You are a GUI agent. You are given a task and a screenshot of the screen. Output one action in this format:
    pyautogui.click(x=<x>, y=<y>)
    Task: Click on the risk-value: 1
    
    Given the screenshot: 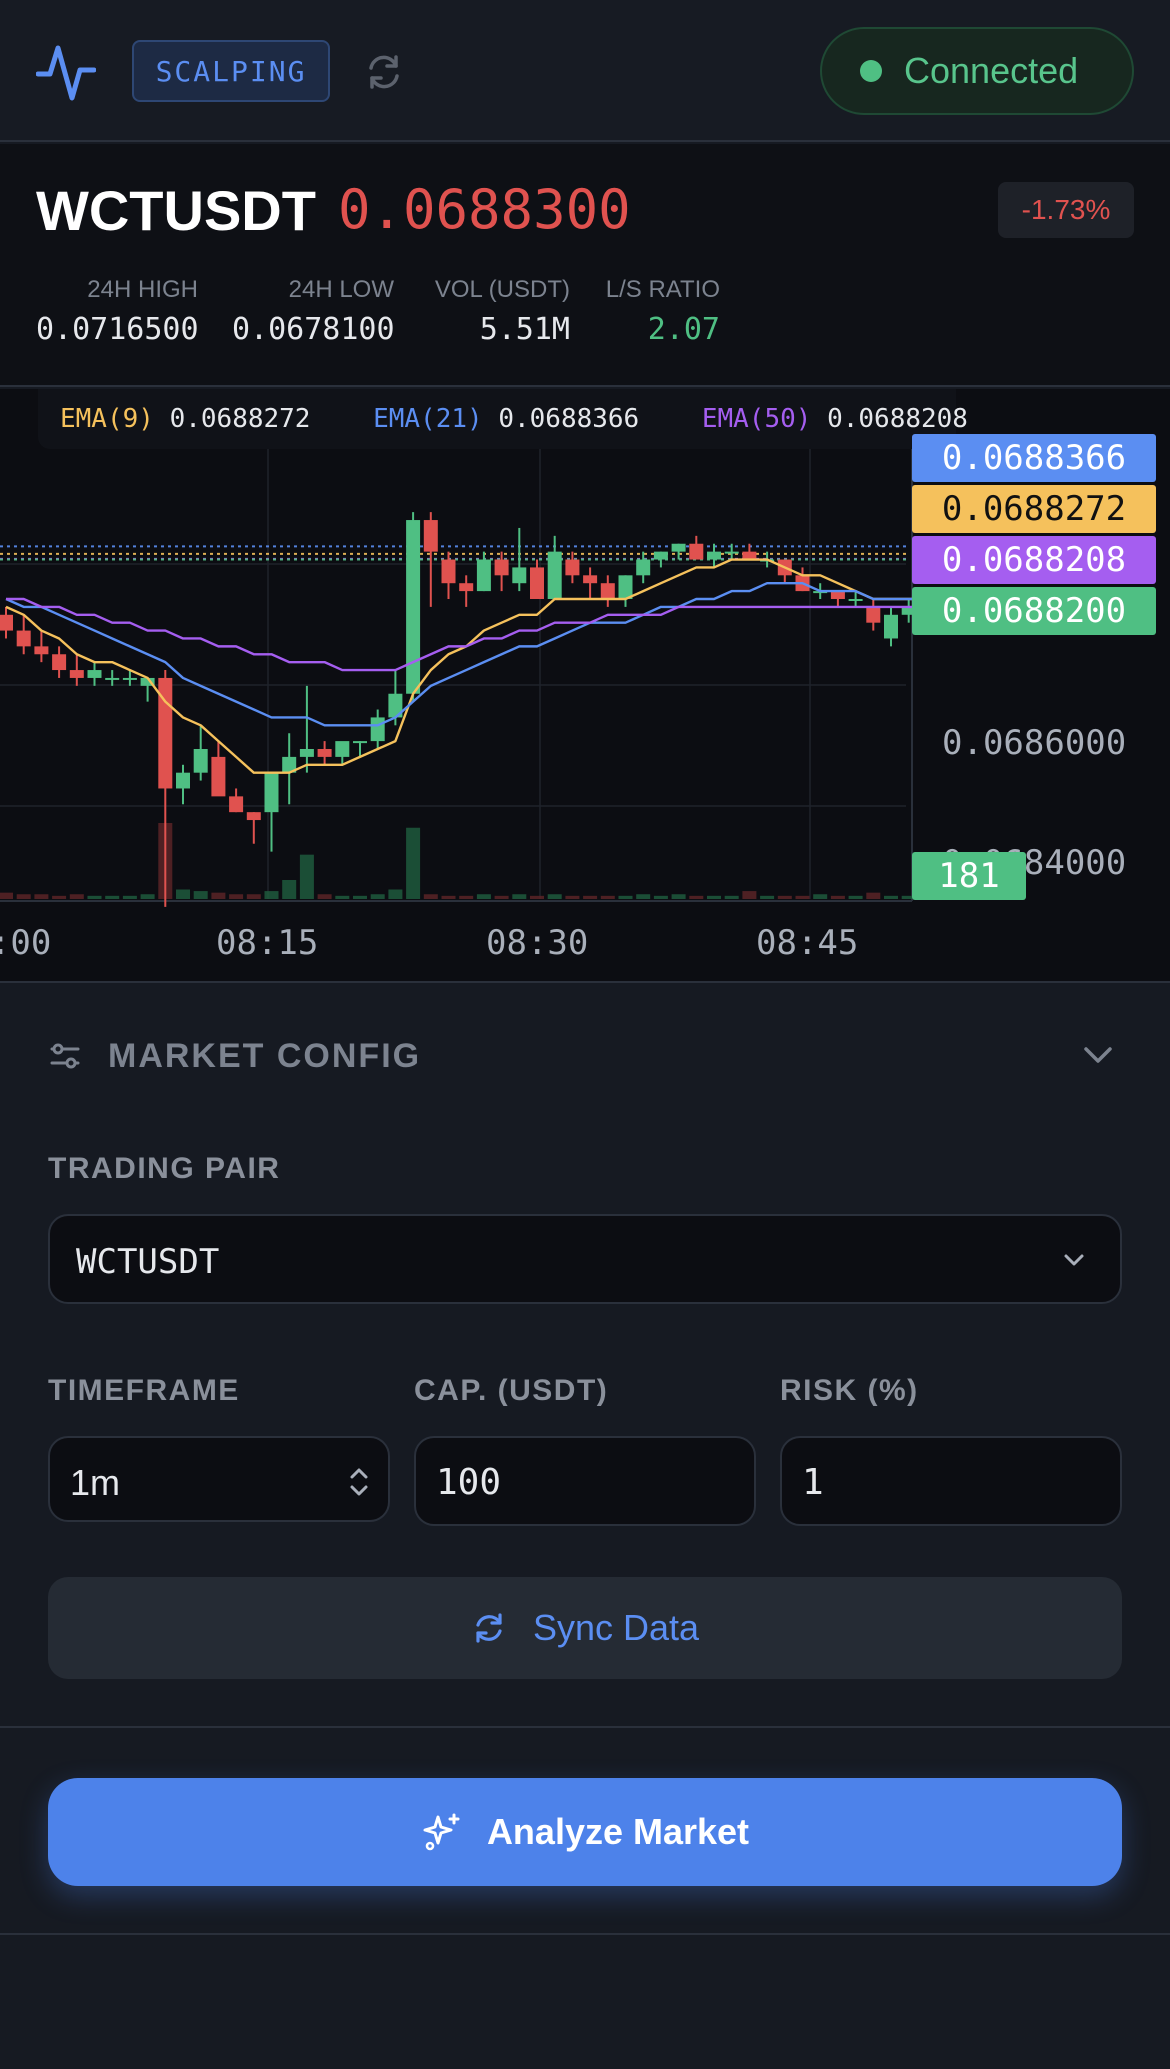 What is the action you would take?
    pyautogui.click(x=813, y=1482)
    